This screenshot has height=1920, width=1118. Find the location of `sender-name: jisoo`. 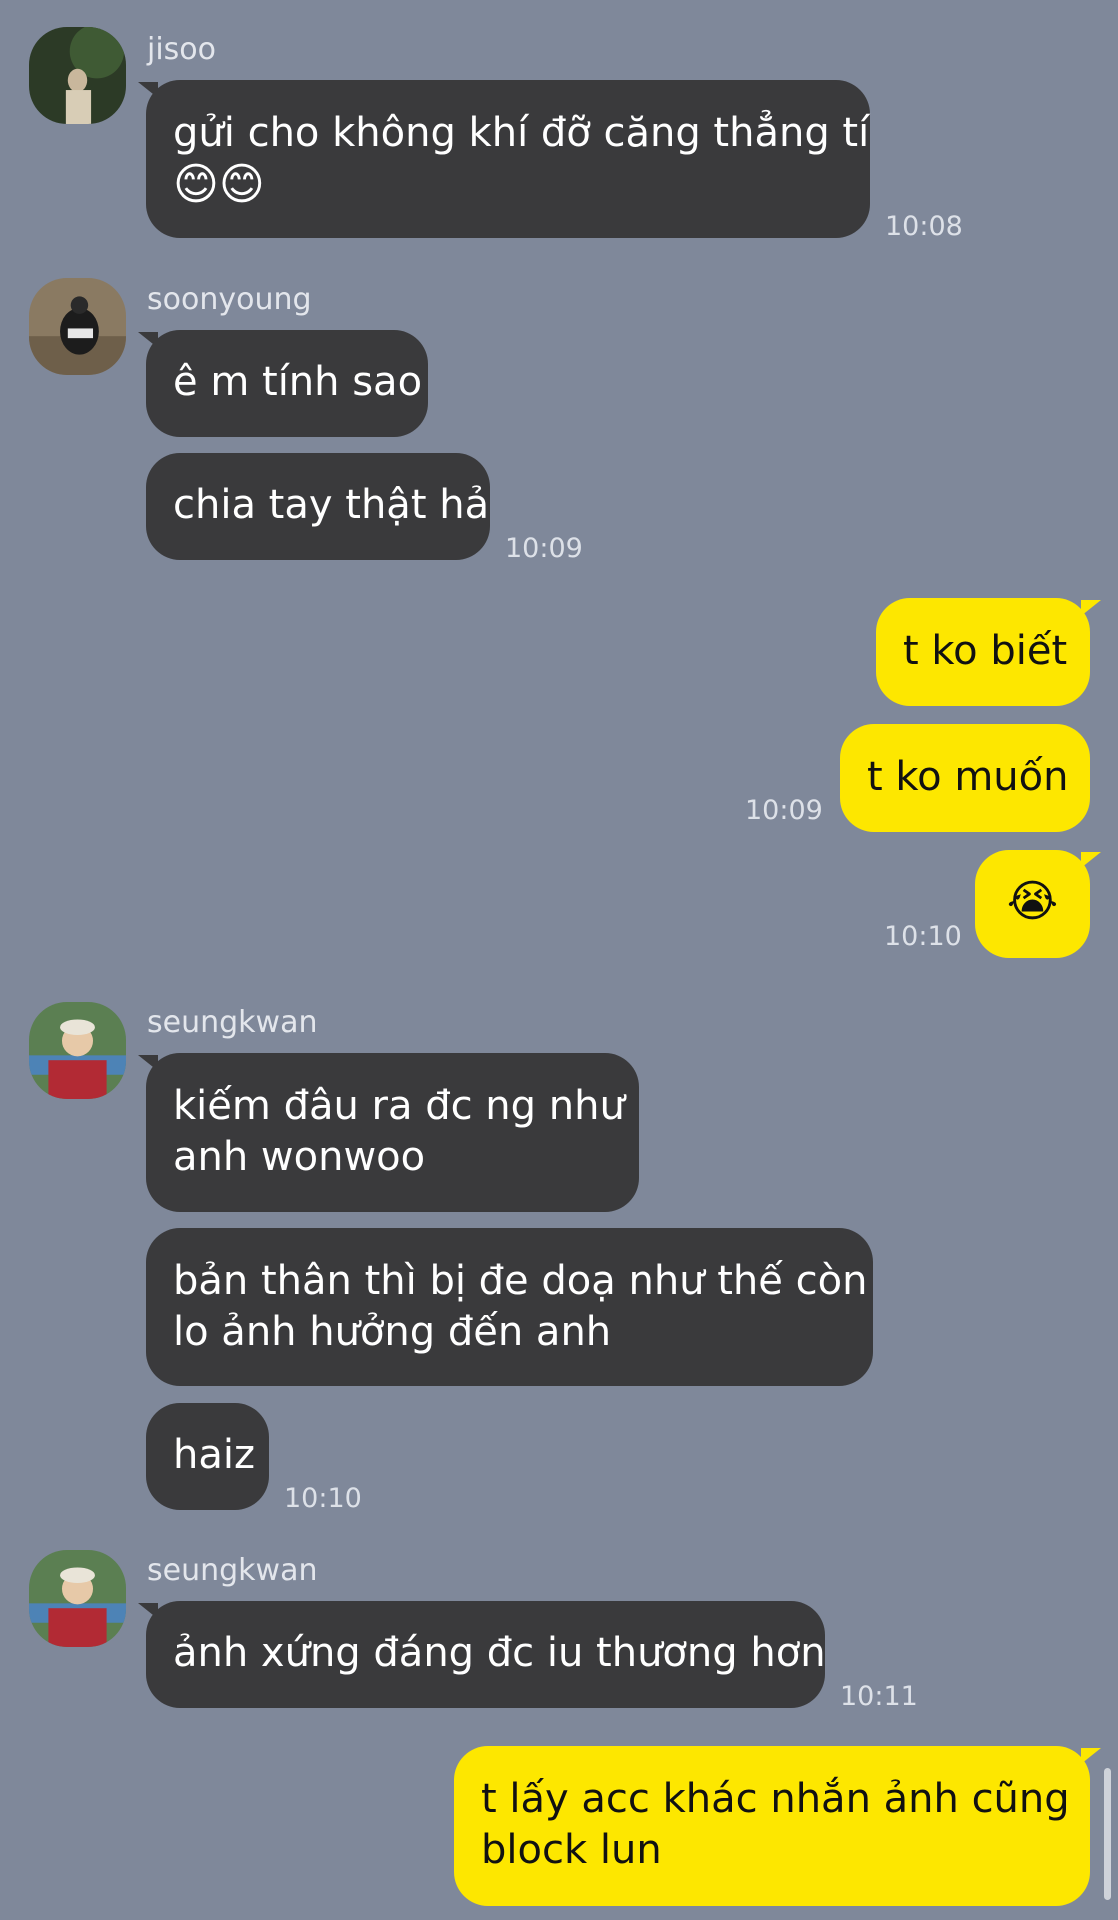

sender-name: jisoo is located at coordinates (182, 49).